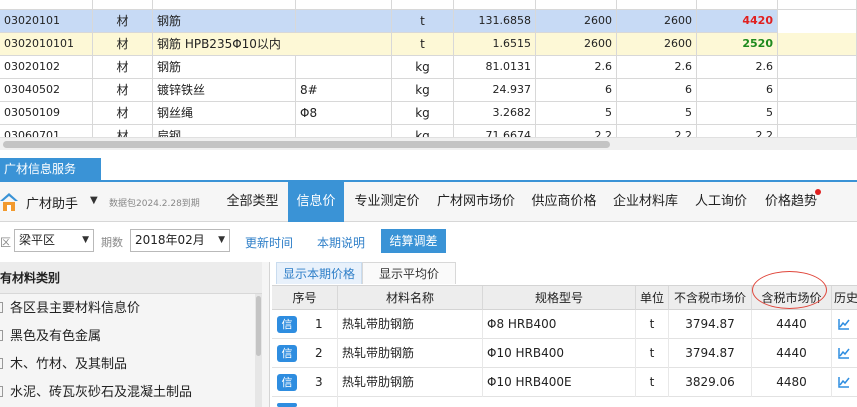  What do you see at coordinates (792, 382) in the screenshot?
I see `price-incl-tax-cell: 4480` at bounding box center [792, 382].